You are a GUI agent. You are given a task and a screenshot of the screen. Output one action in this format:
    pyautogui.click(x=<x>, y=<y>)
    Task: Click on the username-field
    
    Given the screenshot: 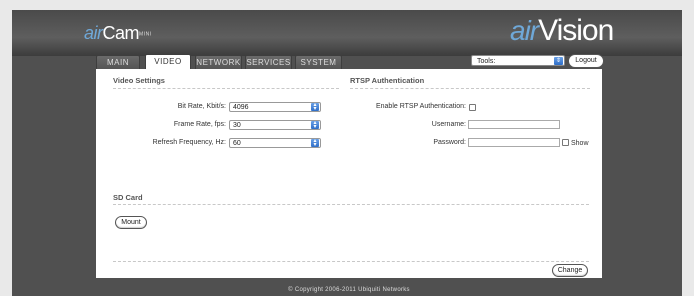 What is the action you would take?
    pyautogui.click(x=514, y=124)
    